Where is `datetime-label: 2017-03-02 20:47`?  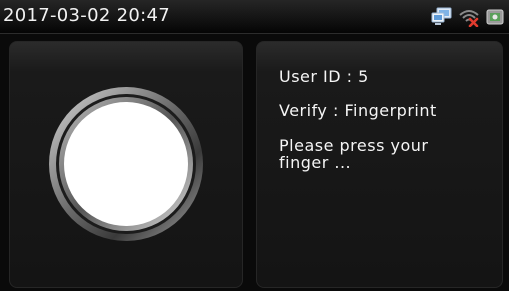 datetime-label: 2017-03-02 20:47 is located at coordinates (87, 15).